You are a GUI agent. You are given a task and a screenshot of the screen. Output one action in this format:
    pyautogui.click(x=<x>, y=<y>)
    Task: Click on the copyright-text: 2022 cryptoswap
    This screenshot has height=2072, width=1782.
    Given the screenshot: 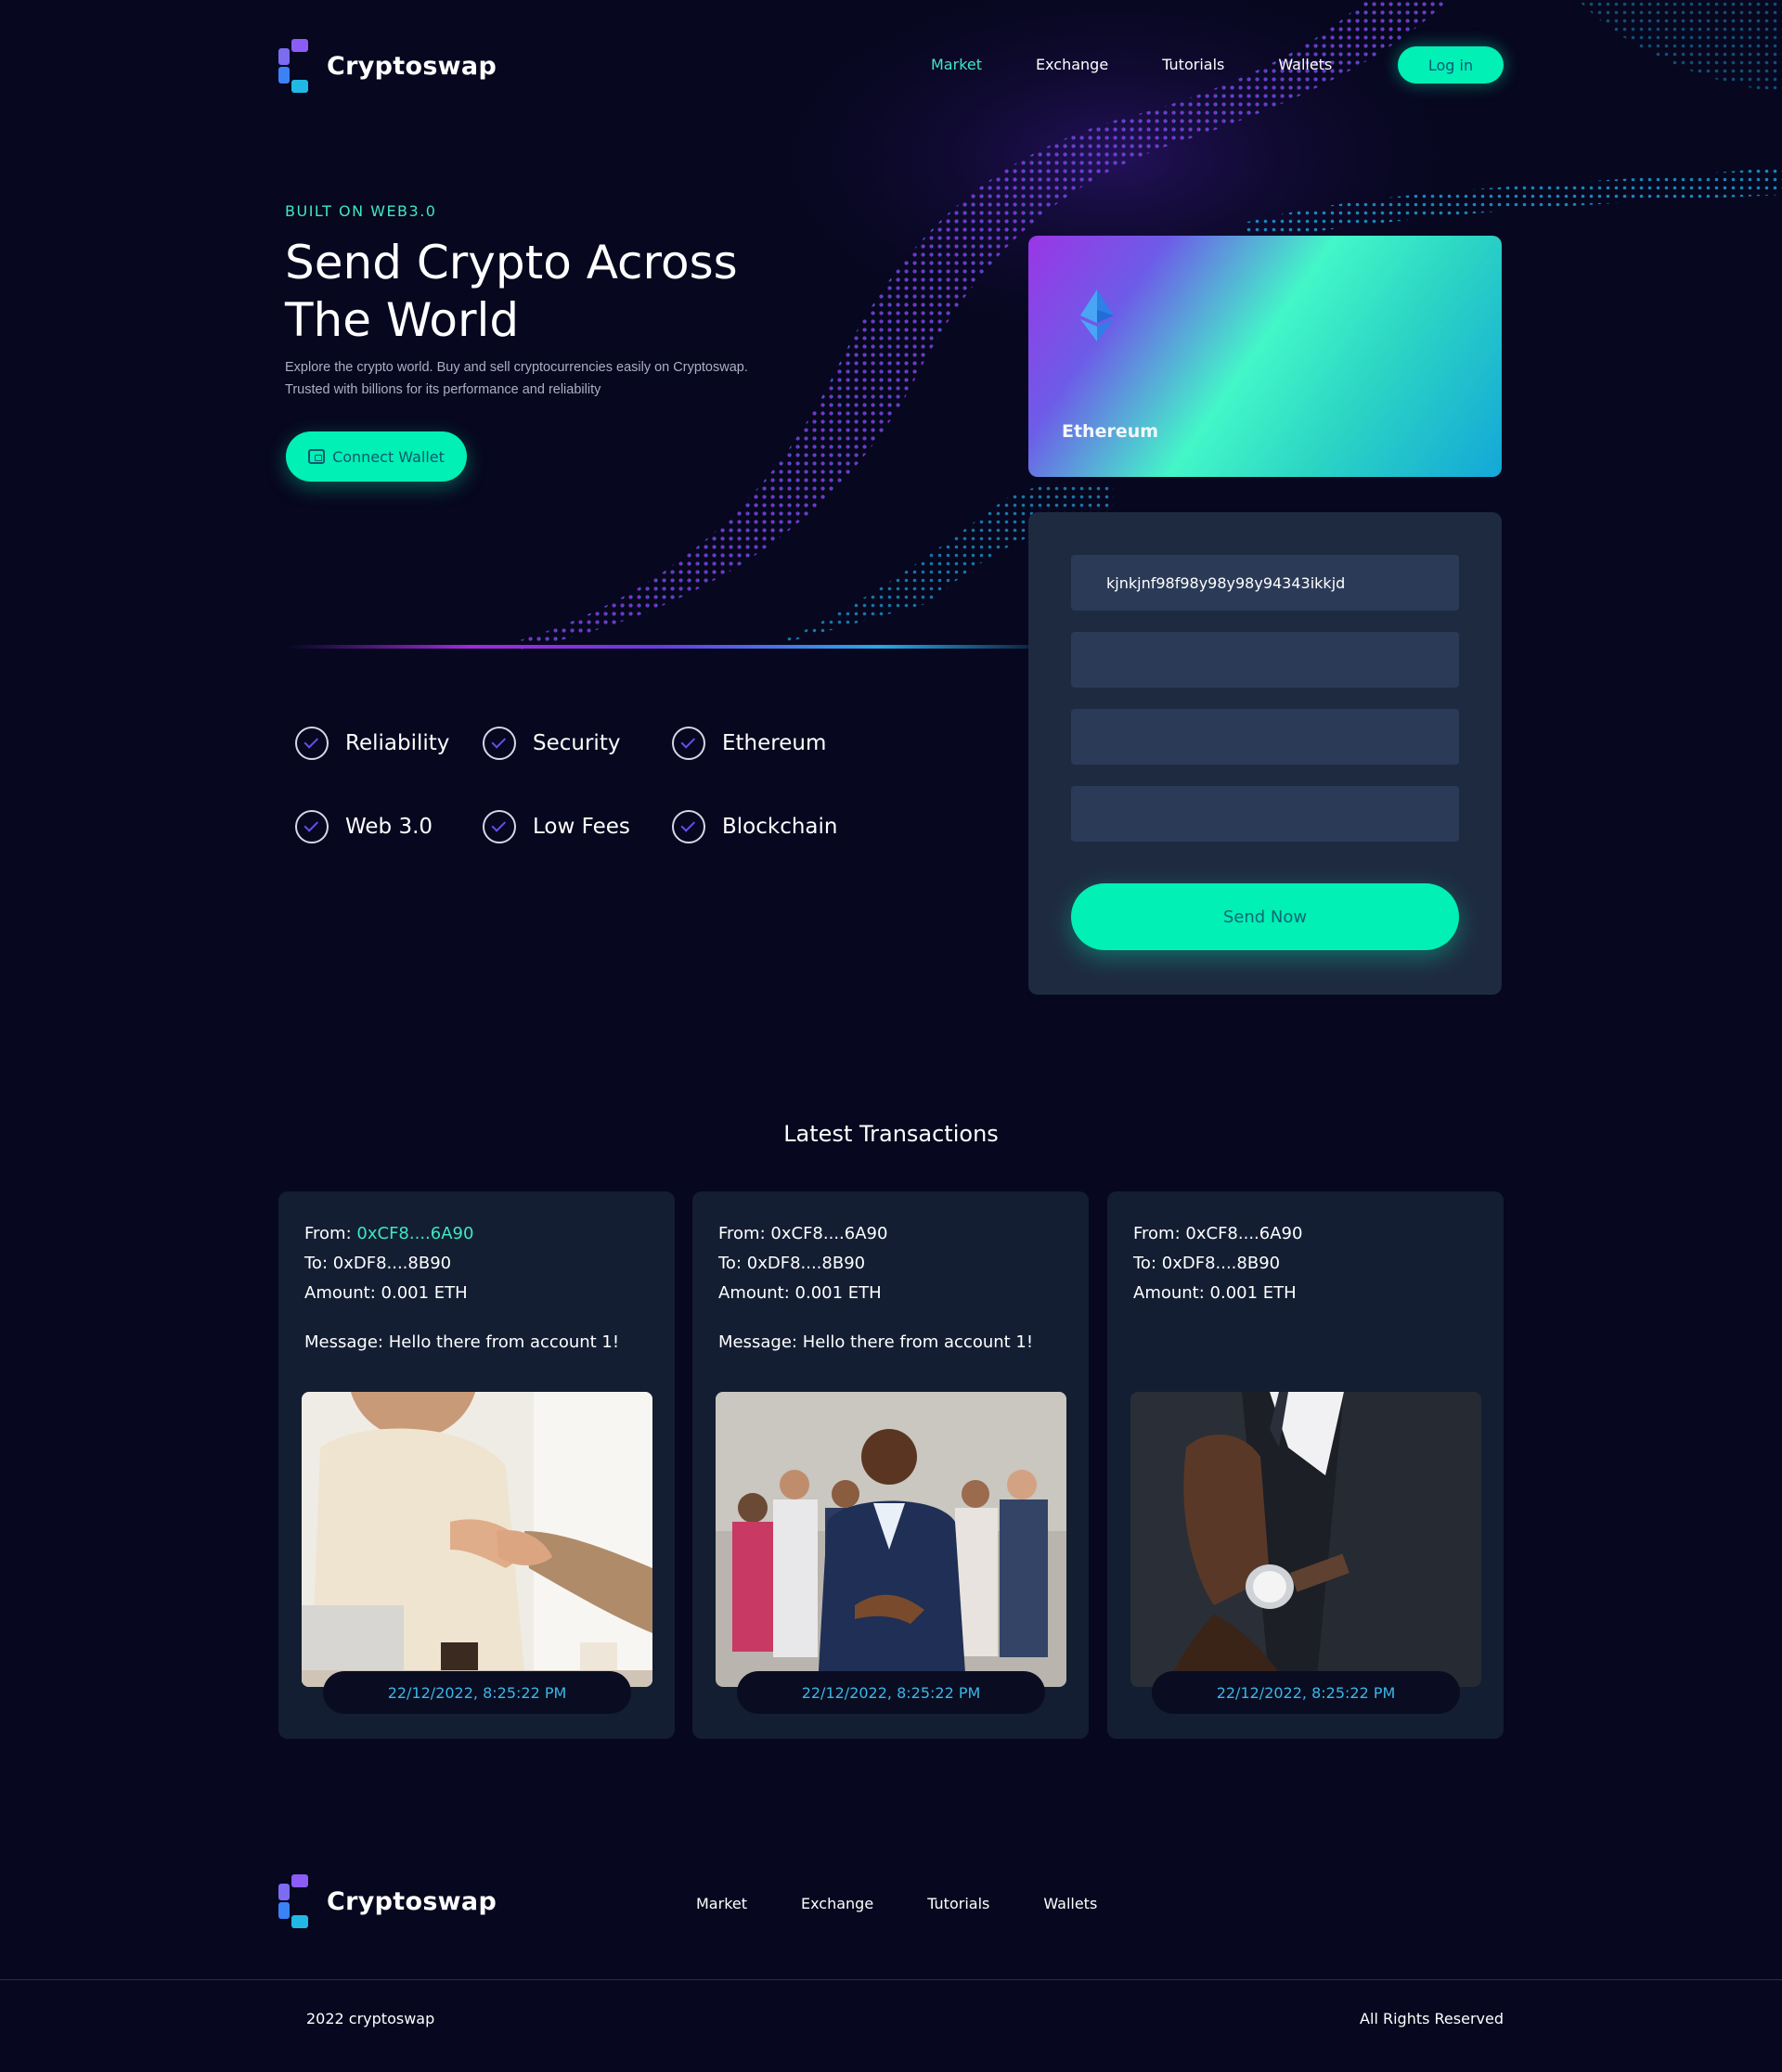 What is the action you would take?
    pyautogui.click(x=370, y=2018)
    